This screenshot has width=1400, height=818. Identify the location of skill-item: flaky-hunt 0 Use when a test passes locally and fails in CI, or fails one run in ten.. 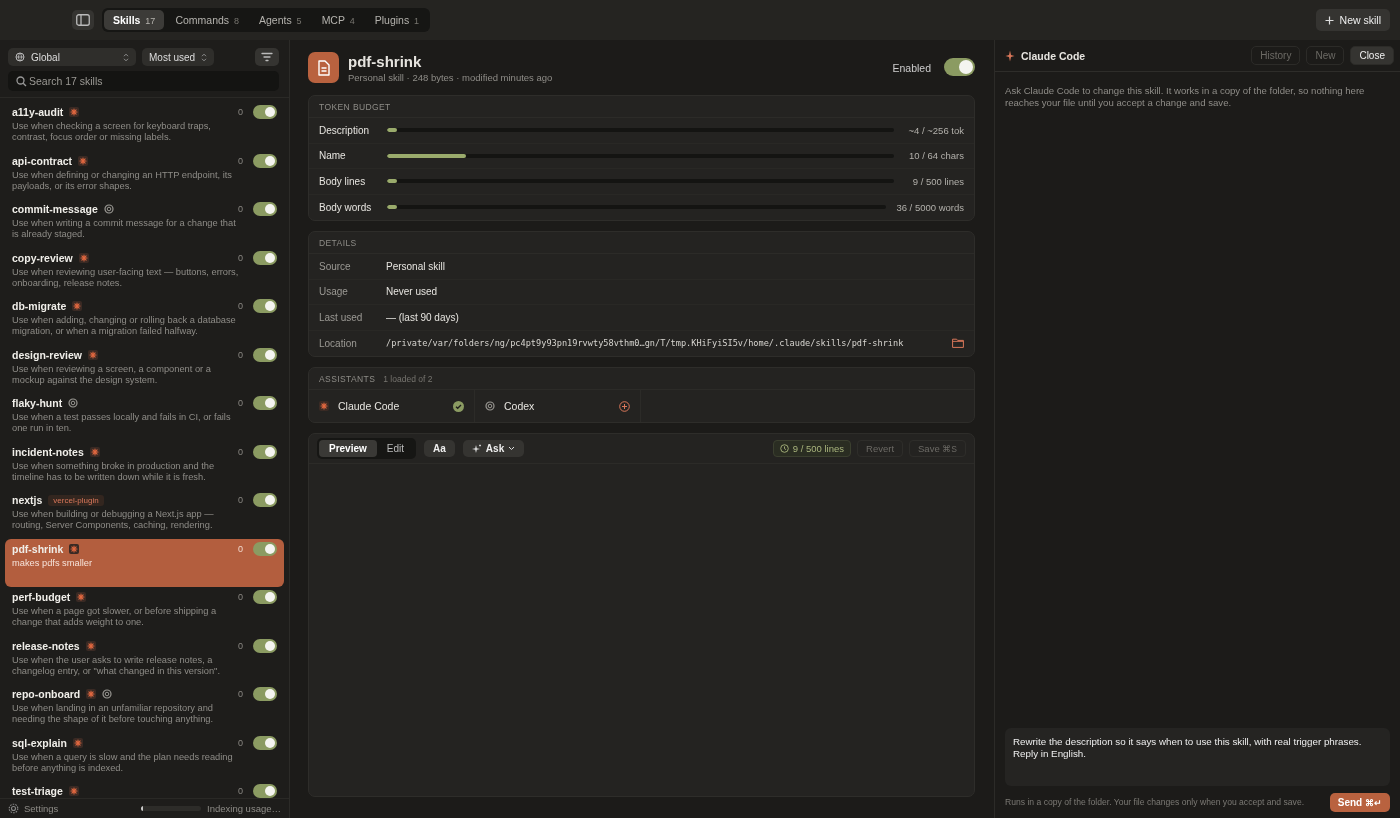
(144, 417).